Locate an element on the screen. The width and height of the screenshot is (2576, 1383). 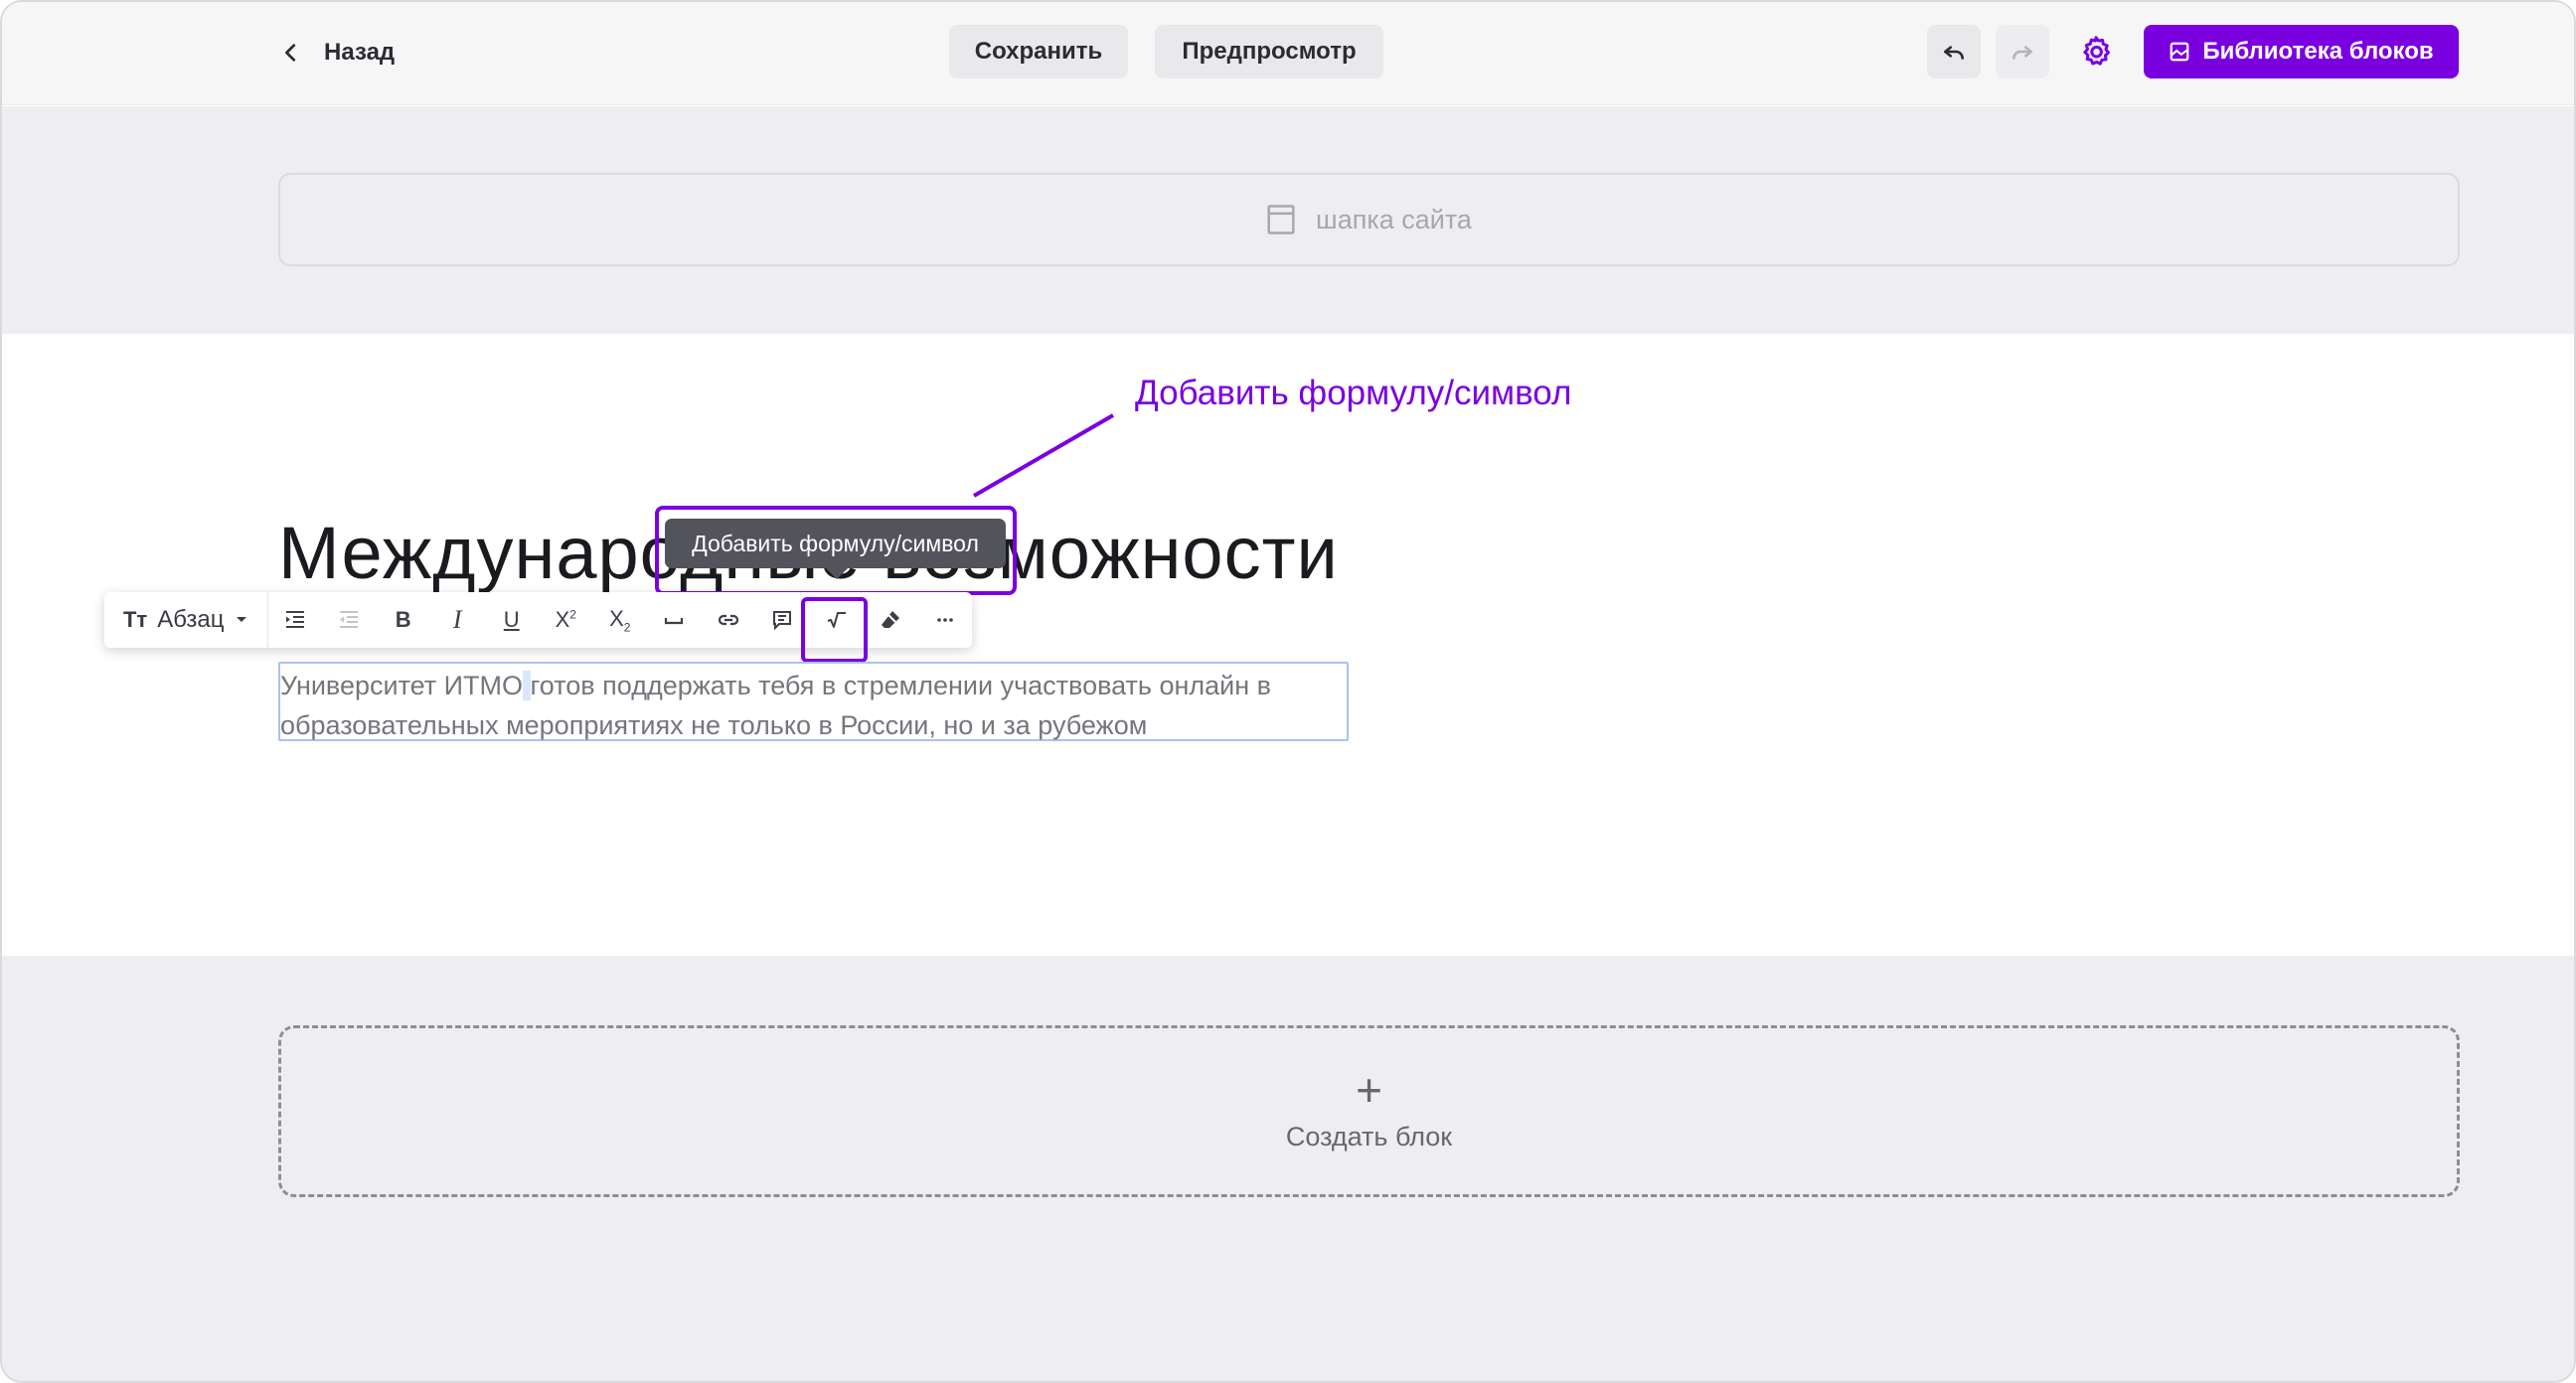
block-library-button: Библиотека блоков is located at coordinates (2301, 51).